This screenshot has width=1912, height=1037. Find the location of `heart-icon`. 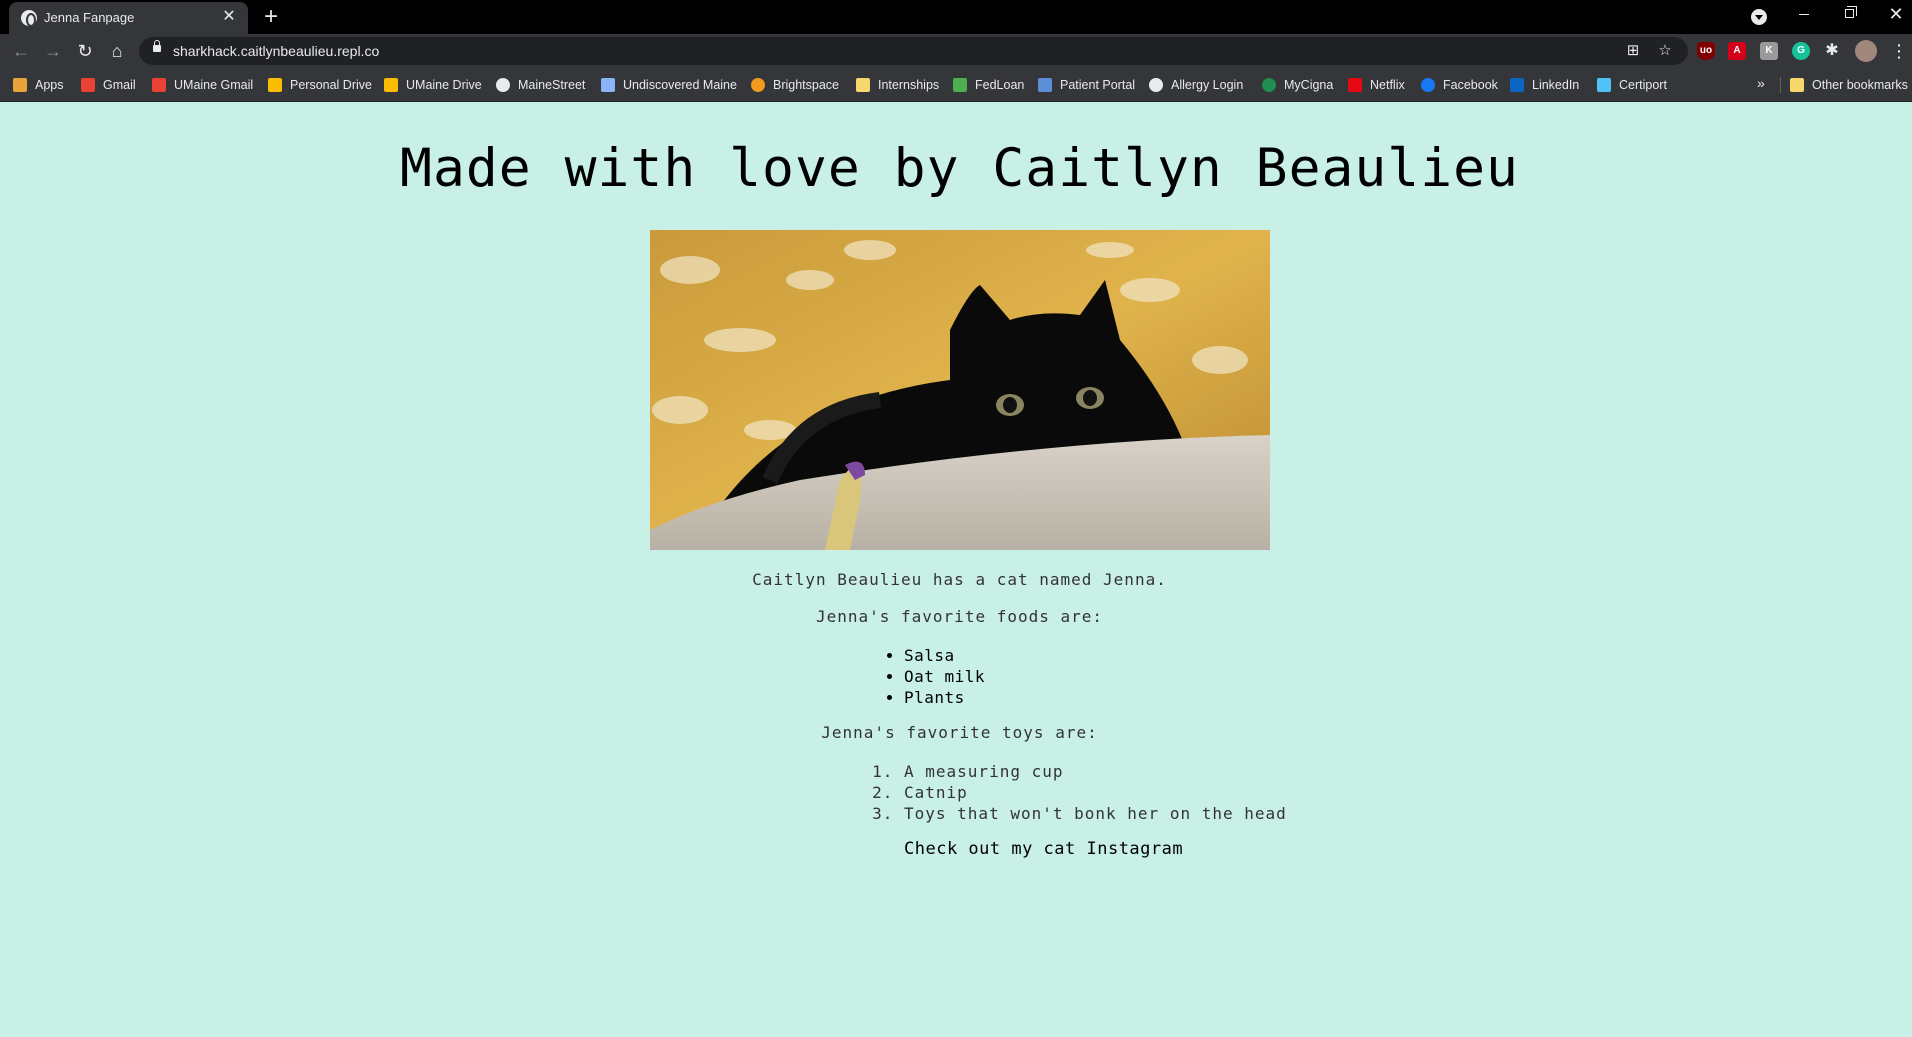

heart-icon is located at coordinates (1045, 85).